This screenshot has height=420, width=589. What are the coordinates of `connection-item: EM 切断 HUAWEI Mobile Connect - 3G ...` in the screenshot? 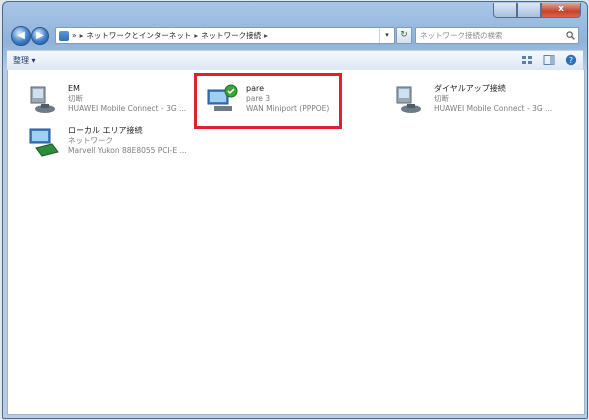 It's located at (106, 101).